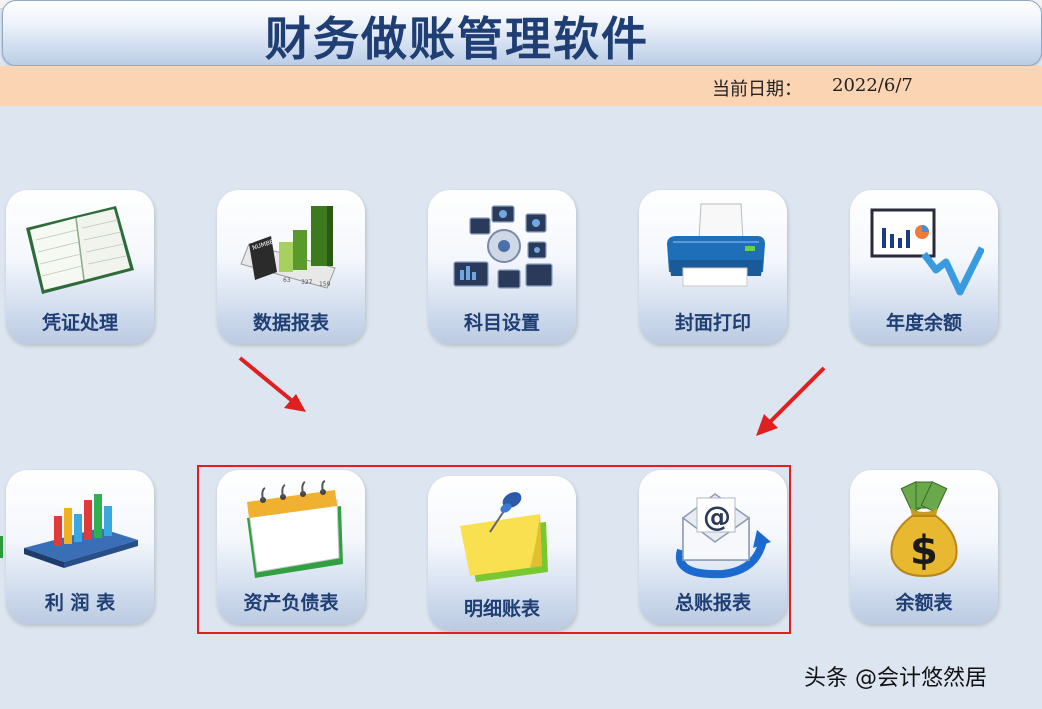  What do you see at coordinates (872, 85) in the screenshot?
I see `date-value: 2022/6/7` at bounding box center [872, 85].